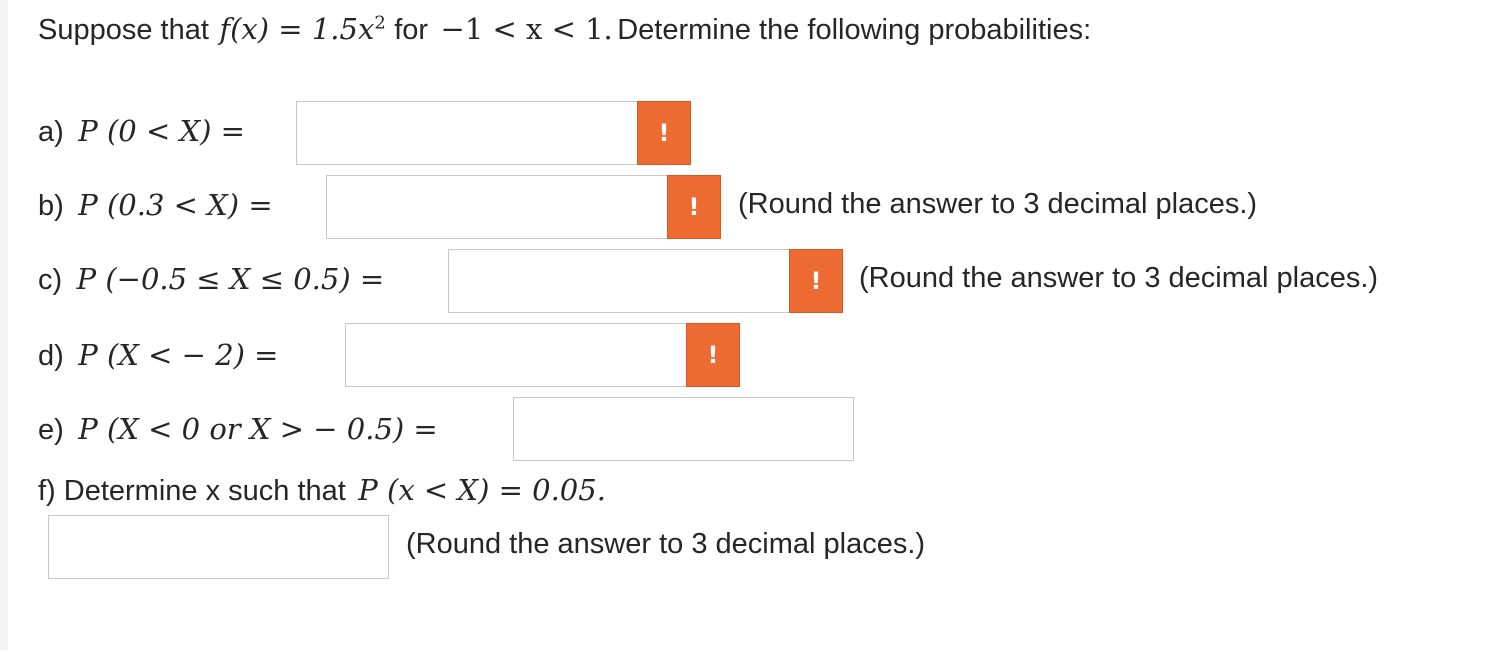 Image resolution: width=1492 pixels, height=650 pixels. Describe the element at coordinates (411, 30) in the screenshot. I see `for-text: for` at that location.